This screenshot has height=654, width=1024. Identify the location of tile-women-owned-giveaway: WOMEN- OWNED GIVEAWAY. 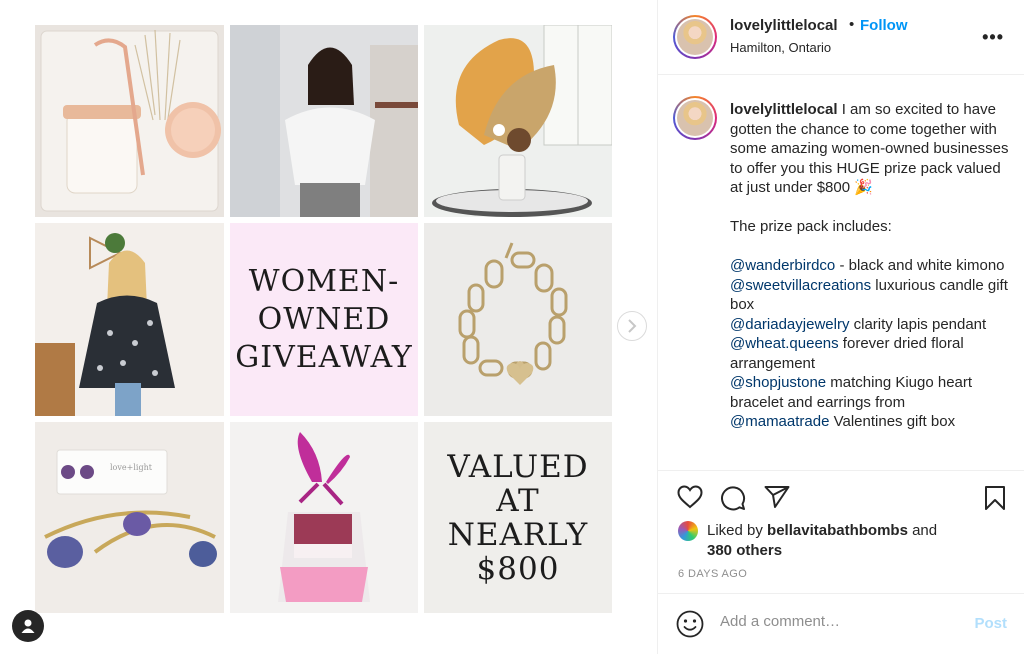
(324, 319).